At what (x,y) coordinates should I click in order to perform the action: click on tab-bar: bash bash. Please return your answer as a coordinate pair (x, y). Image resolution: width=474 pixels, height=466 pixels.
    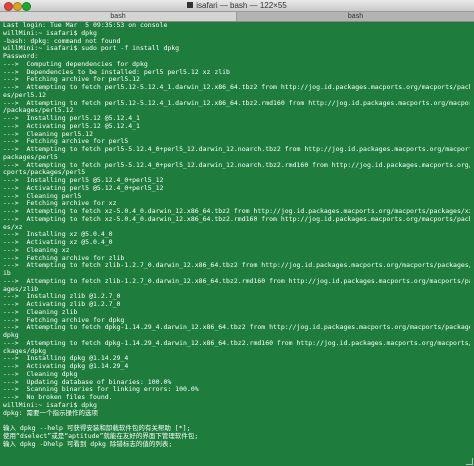
    Looking at the image, I should click on (237, 17).